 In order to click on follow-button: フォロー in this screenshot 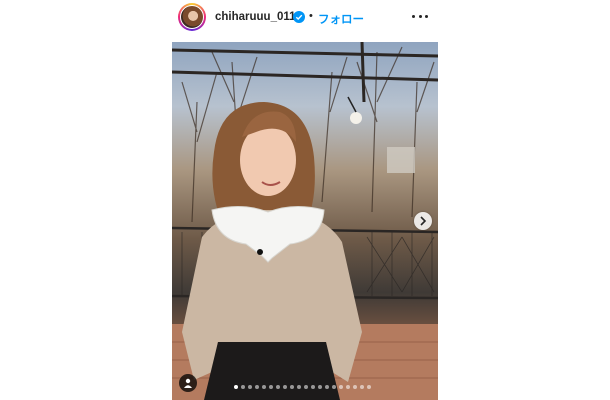, I will do `click(341, 19)`.